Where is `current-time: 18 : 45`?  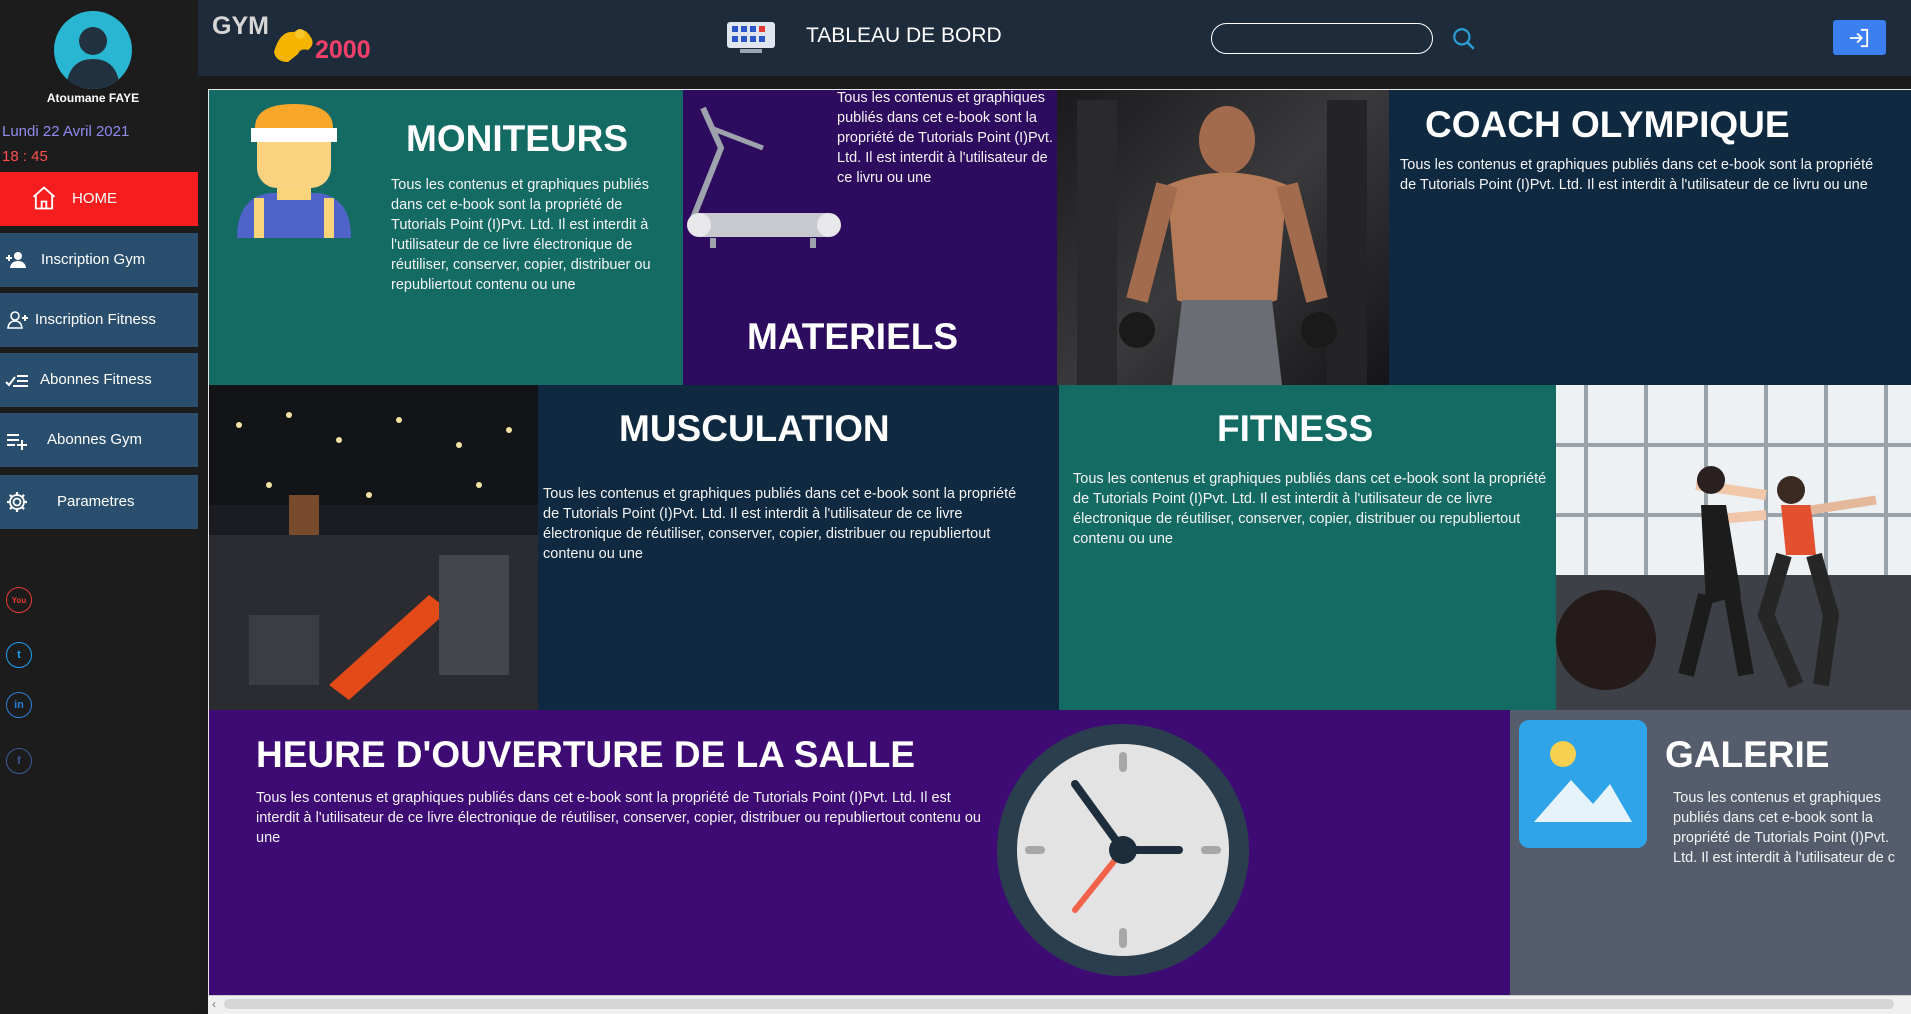
current-time: 18 : 45 is located at coordinates (25, 156).